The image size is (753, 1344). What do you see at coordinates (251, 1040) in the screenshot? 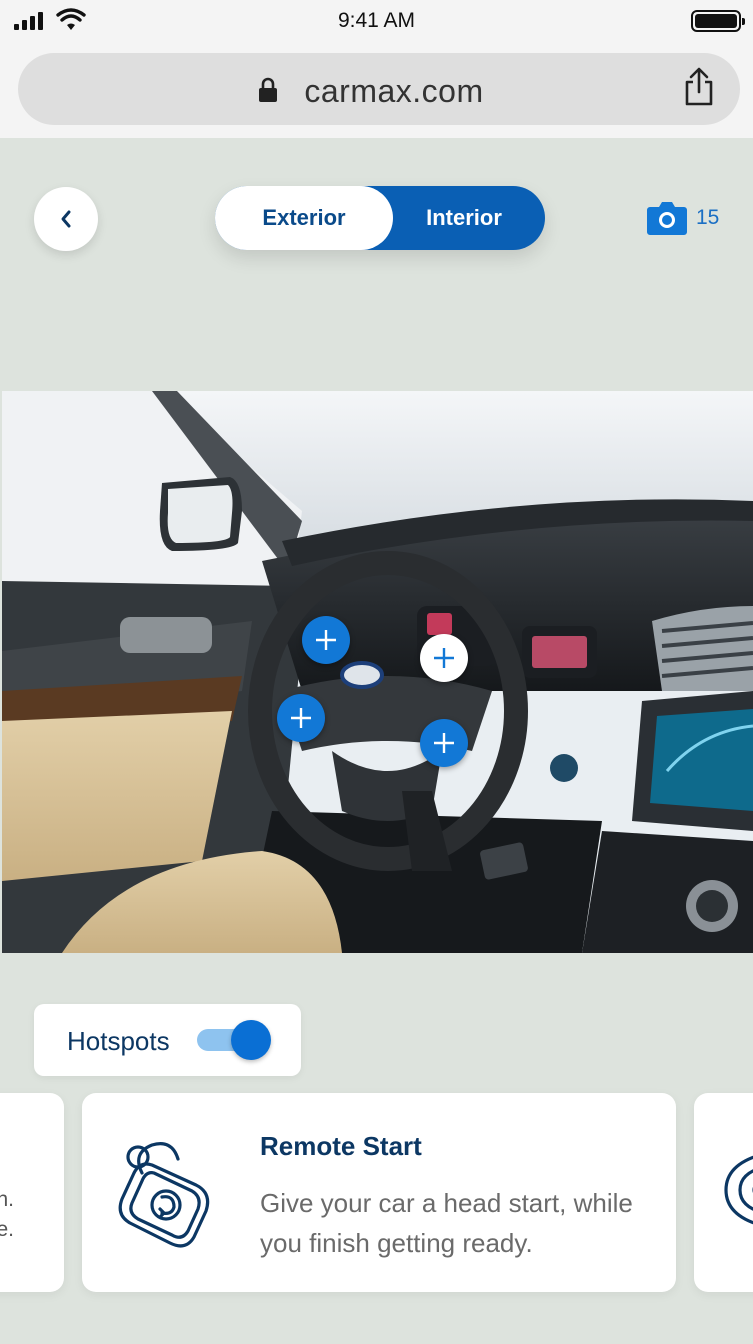
I see `switch-knob` at bounding box center [251, 1040].